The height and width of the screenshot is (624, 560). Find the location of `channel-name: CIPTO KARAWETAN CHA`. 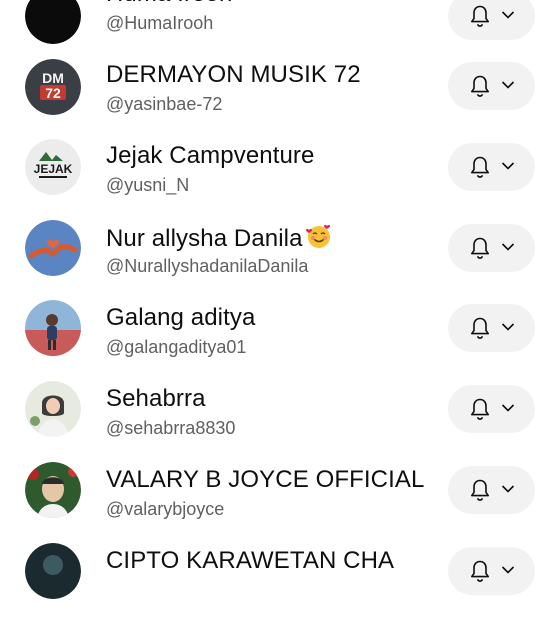

channel-name: CIPTO KARAWETAN CHA is located at coordinates (250, 561).